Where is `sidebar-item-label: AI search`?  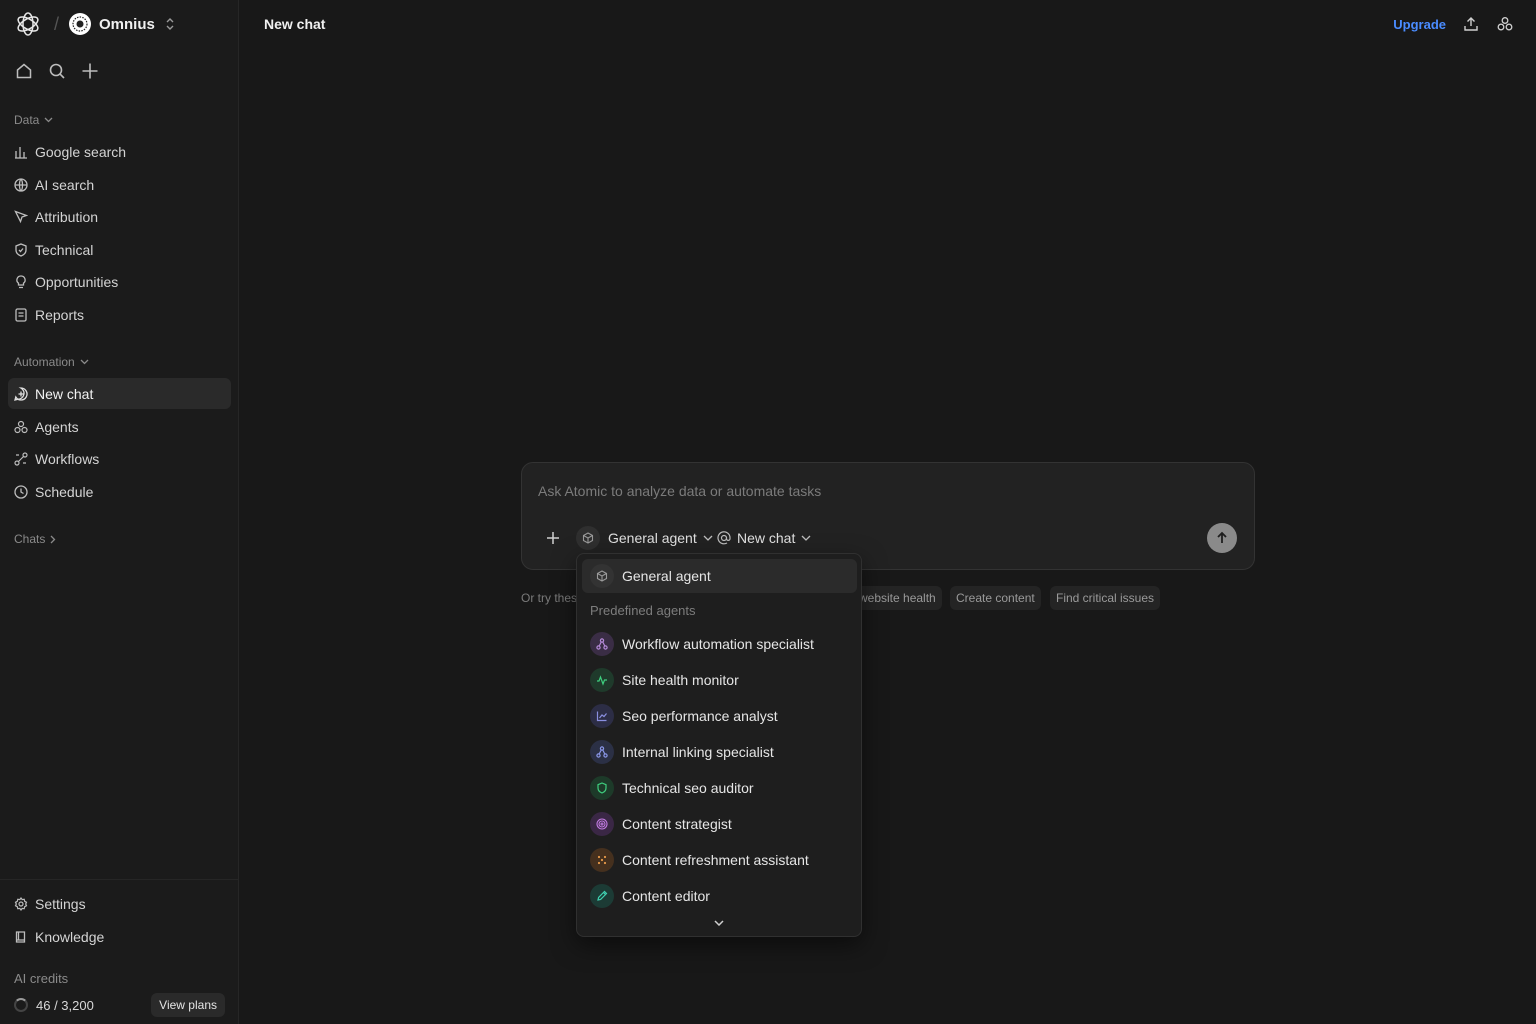 sidebar-item-label: AI search is located at coordinates (65, 184).